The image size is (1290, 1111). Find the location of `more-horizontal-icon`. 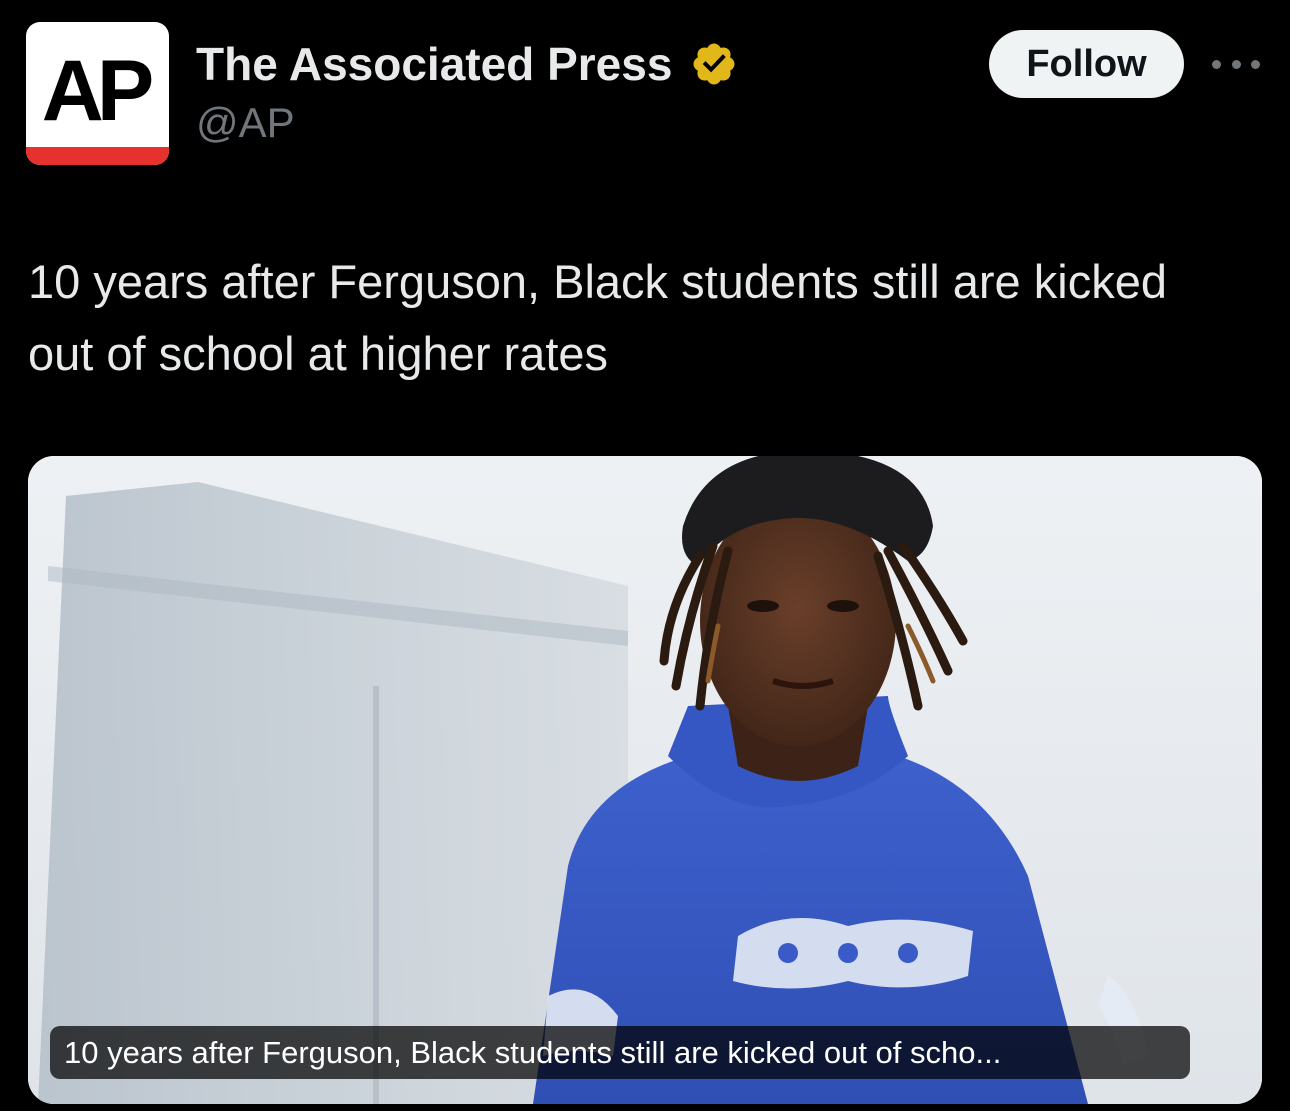

more-horizontal-icon is located at coordinates (1236, 64).